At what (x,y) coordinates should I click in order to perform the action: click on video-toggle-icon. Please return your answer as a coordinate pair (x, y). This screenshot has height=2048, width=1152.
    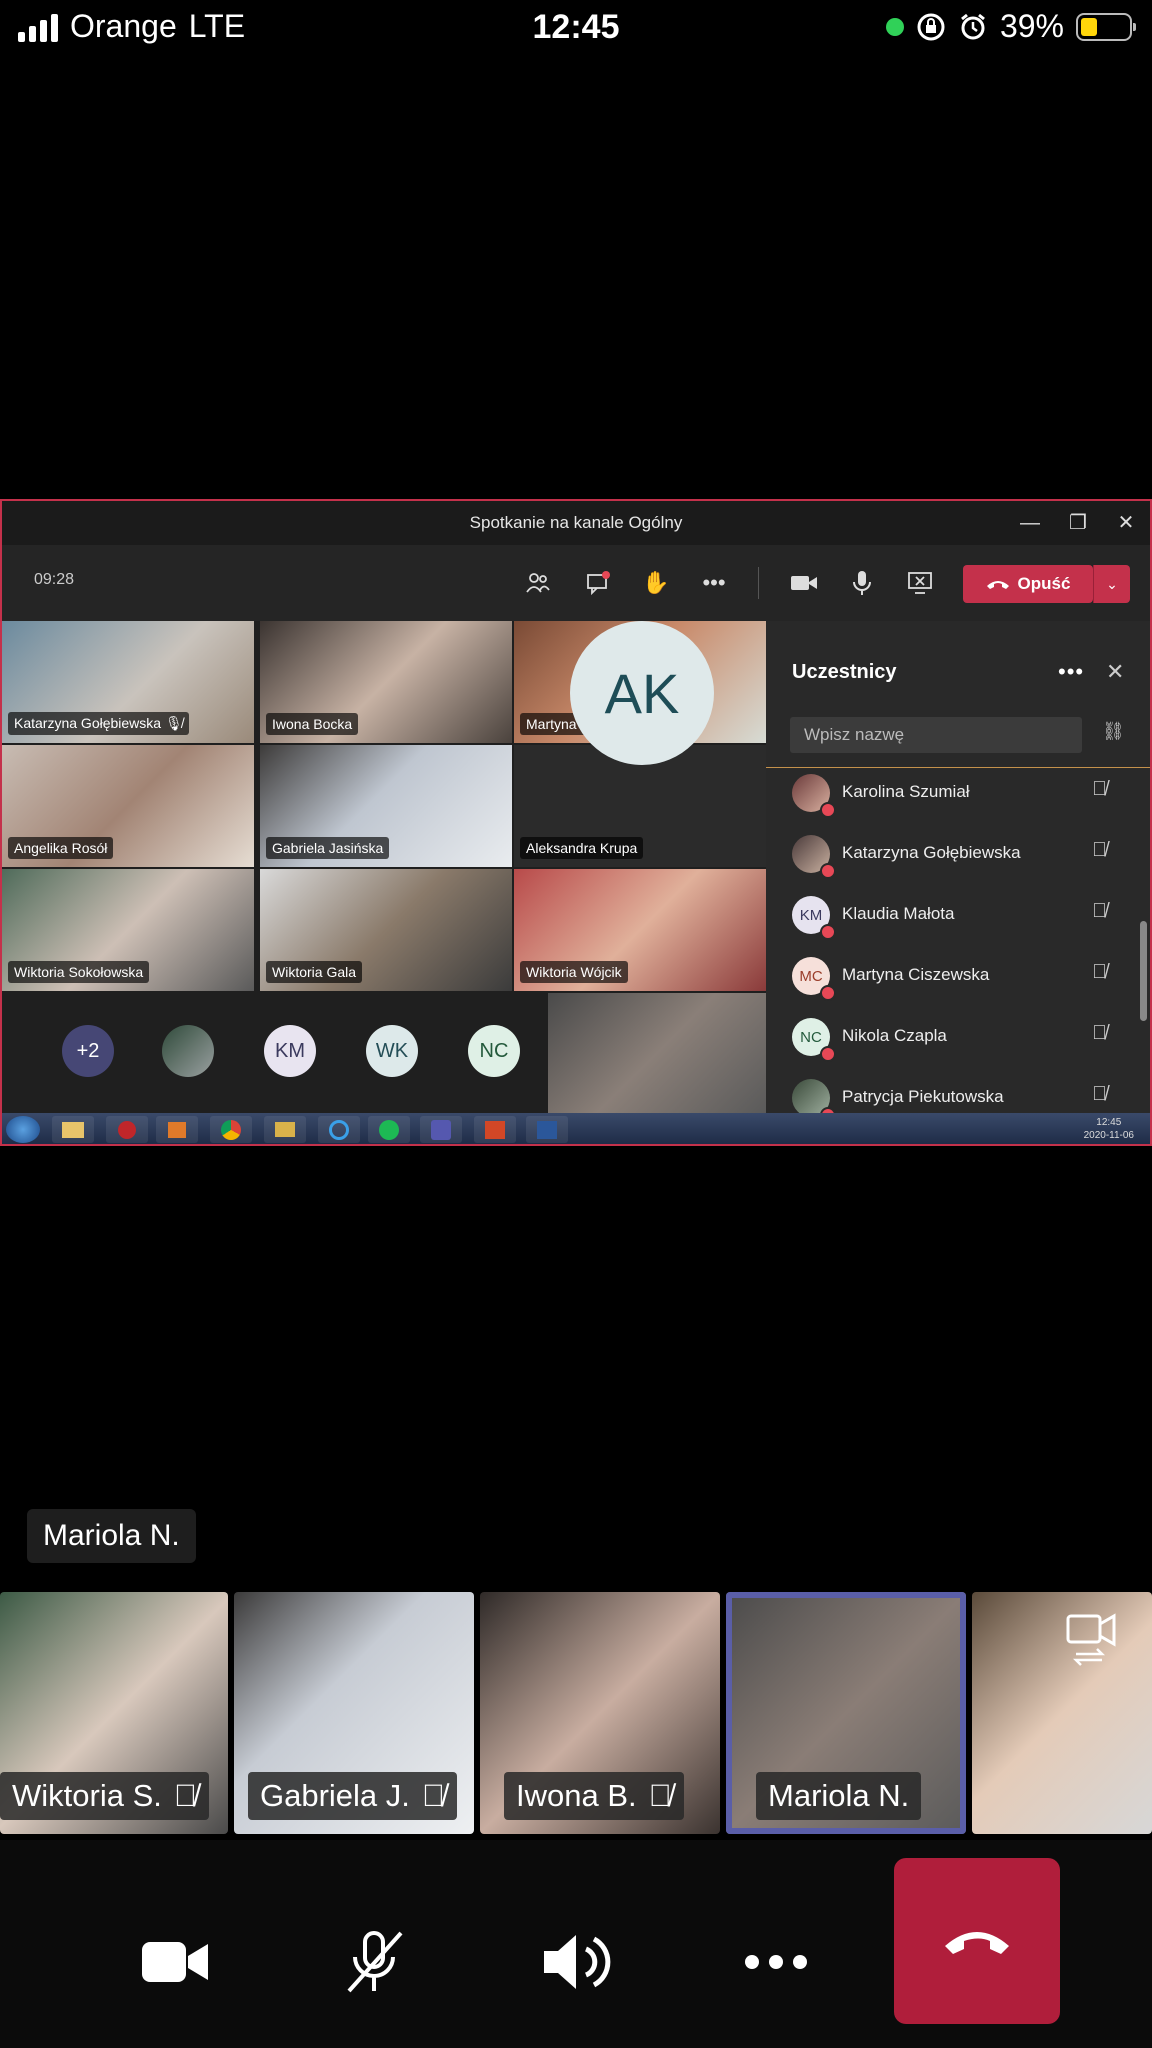
    Looking at the image, I should click on (176, 1962).